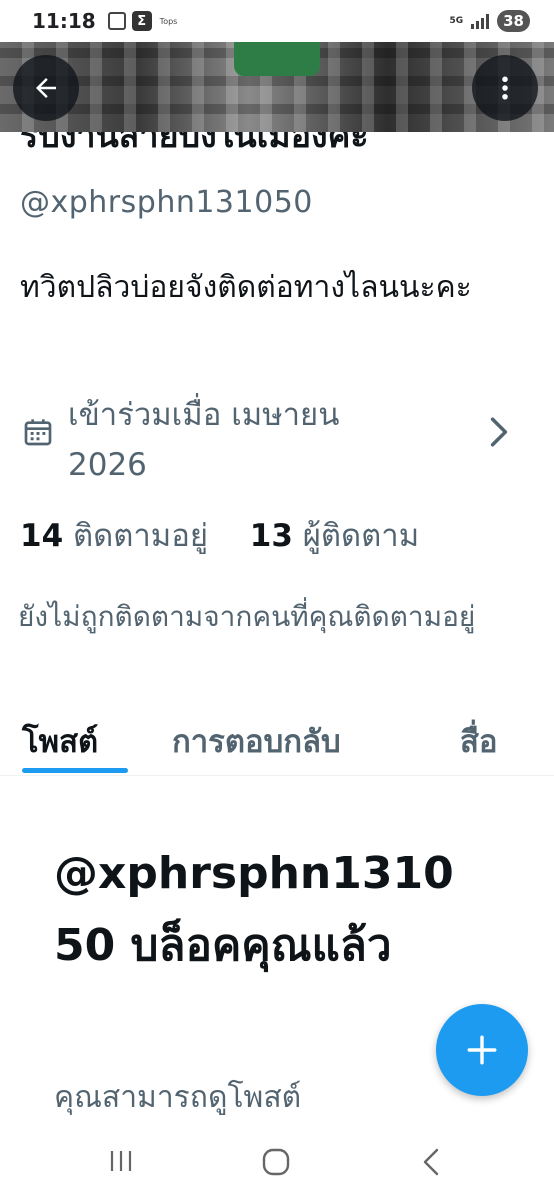 Image resolution: width=554 pixels, height=1200 pixels. Describe the element at coordinates (247, 616) in the screenshot. I see `not-followed-notice: ยังไม่ถูกติดตามจากคนที่คุณติดตามอยู่` at that location.